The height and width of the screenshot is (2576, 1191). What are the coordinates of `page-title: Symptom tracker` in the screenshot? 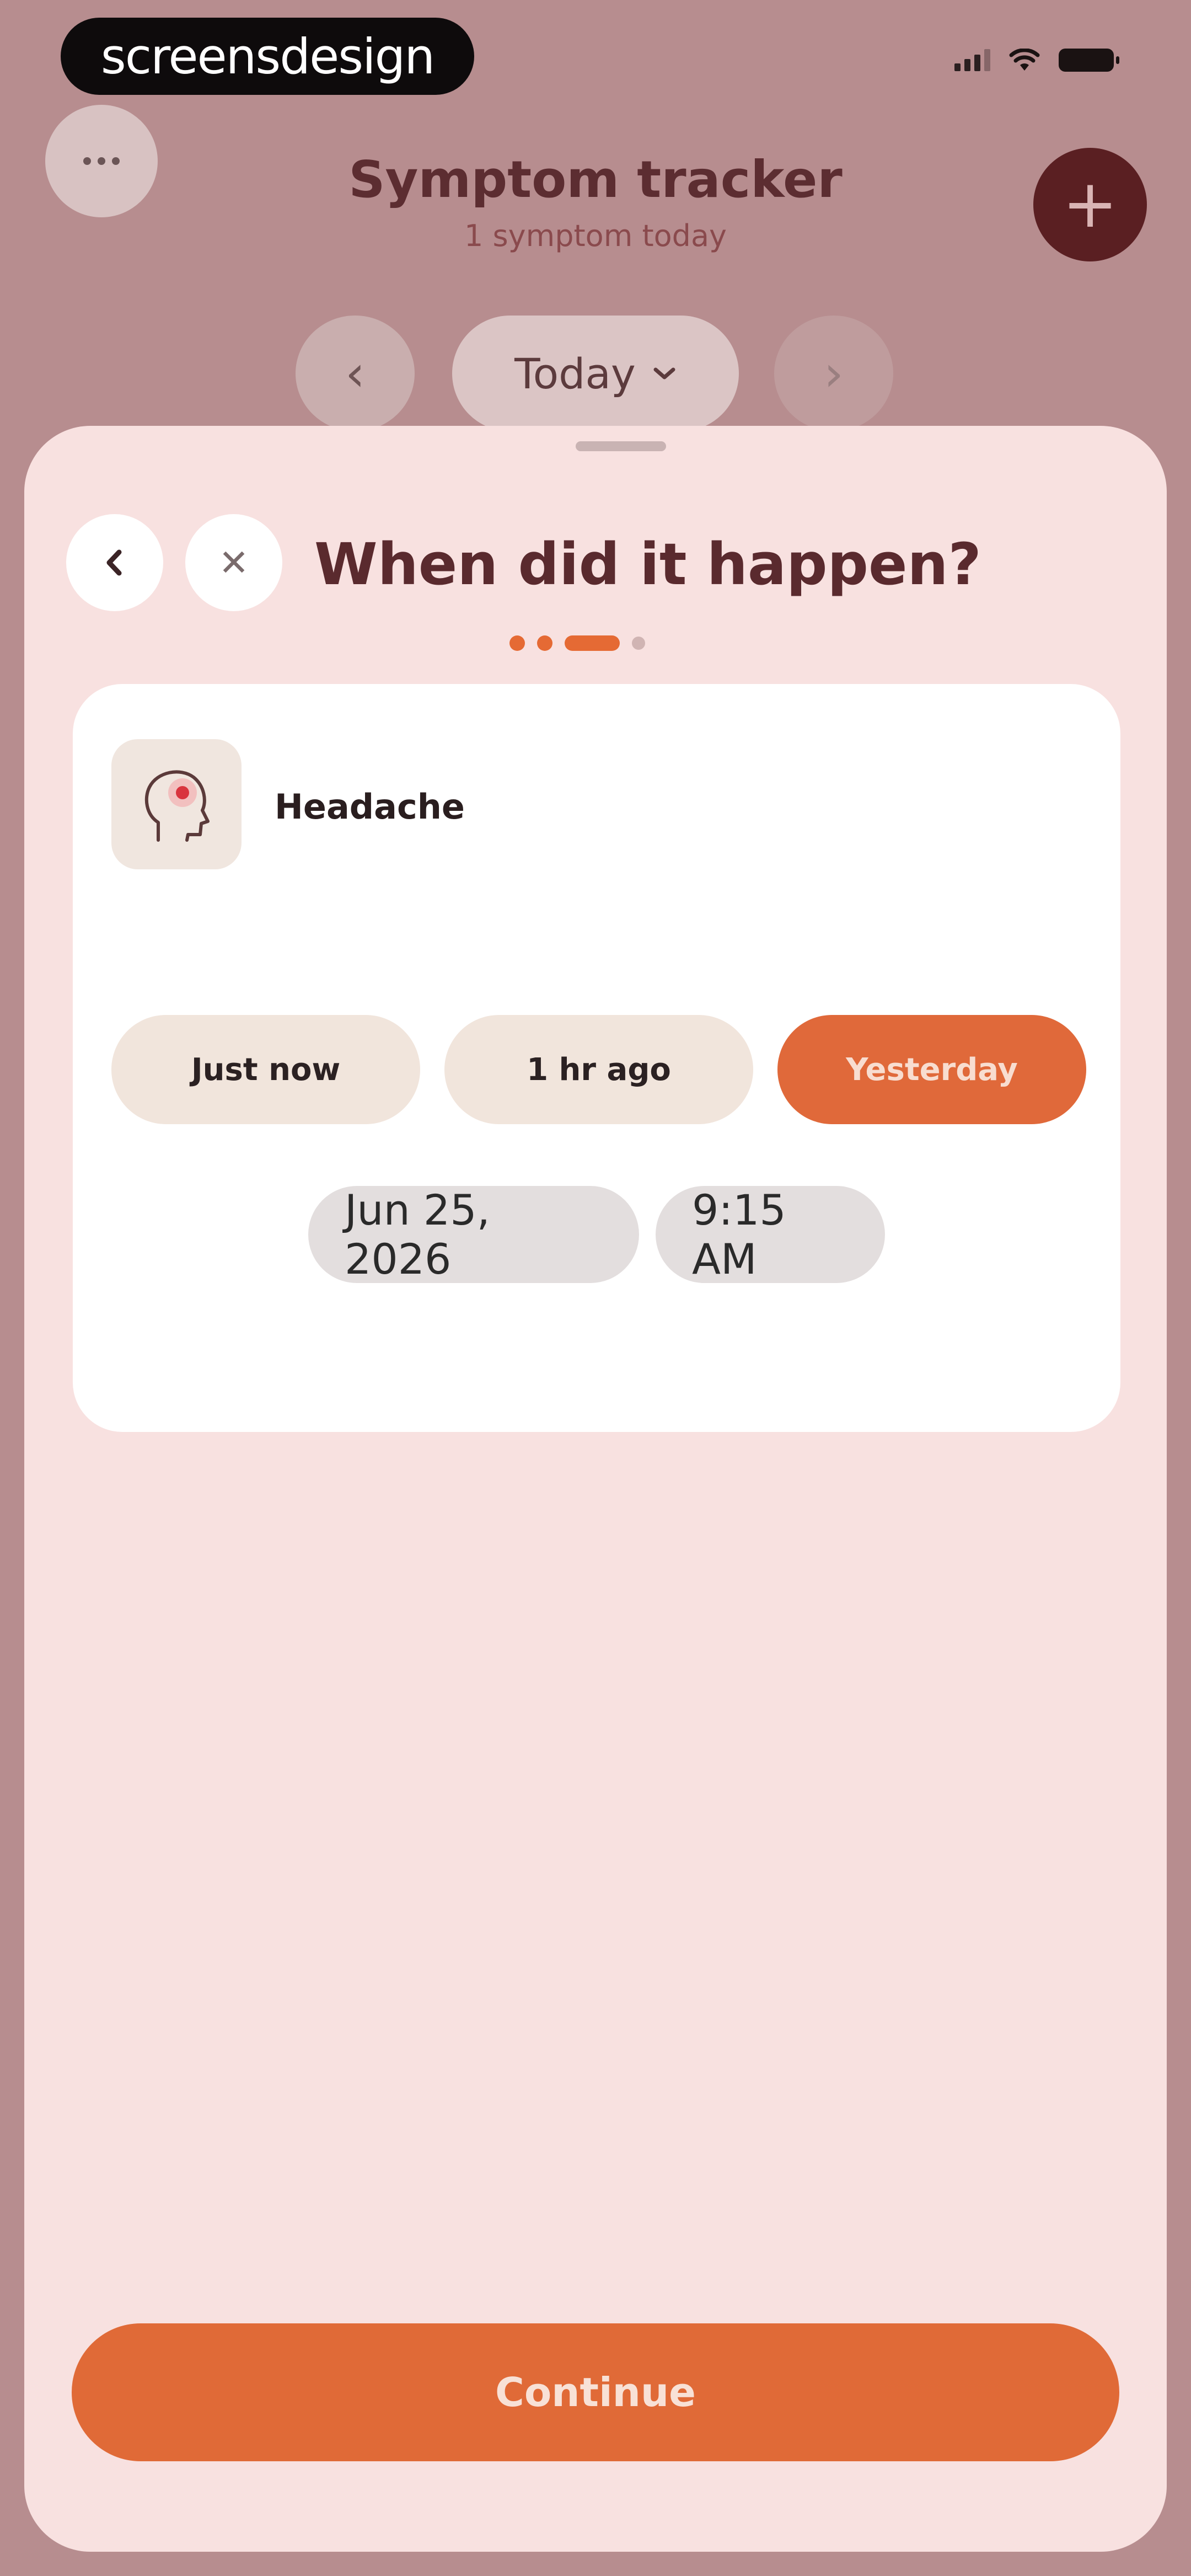 It's located at (595, 179).